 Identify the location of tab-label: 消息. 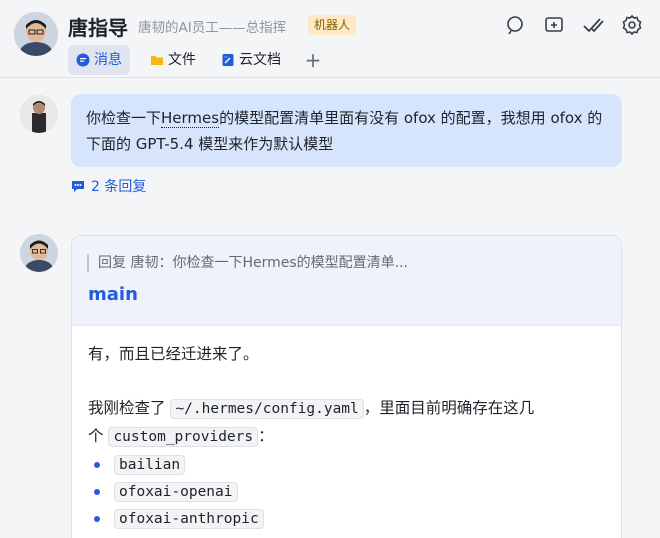
(108, 60).